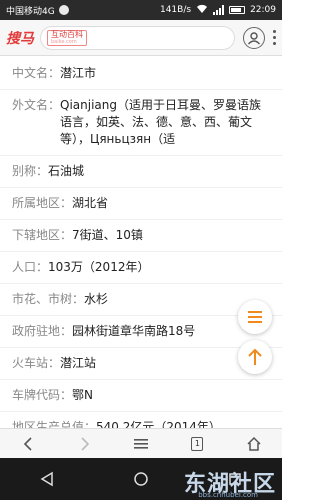 The width and height of the screenshot is (320, 500). I want to click on home-icon, so click(254, 443).